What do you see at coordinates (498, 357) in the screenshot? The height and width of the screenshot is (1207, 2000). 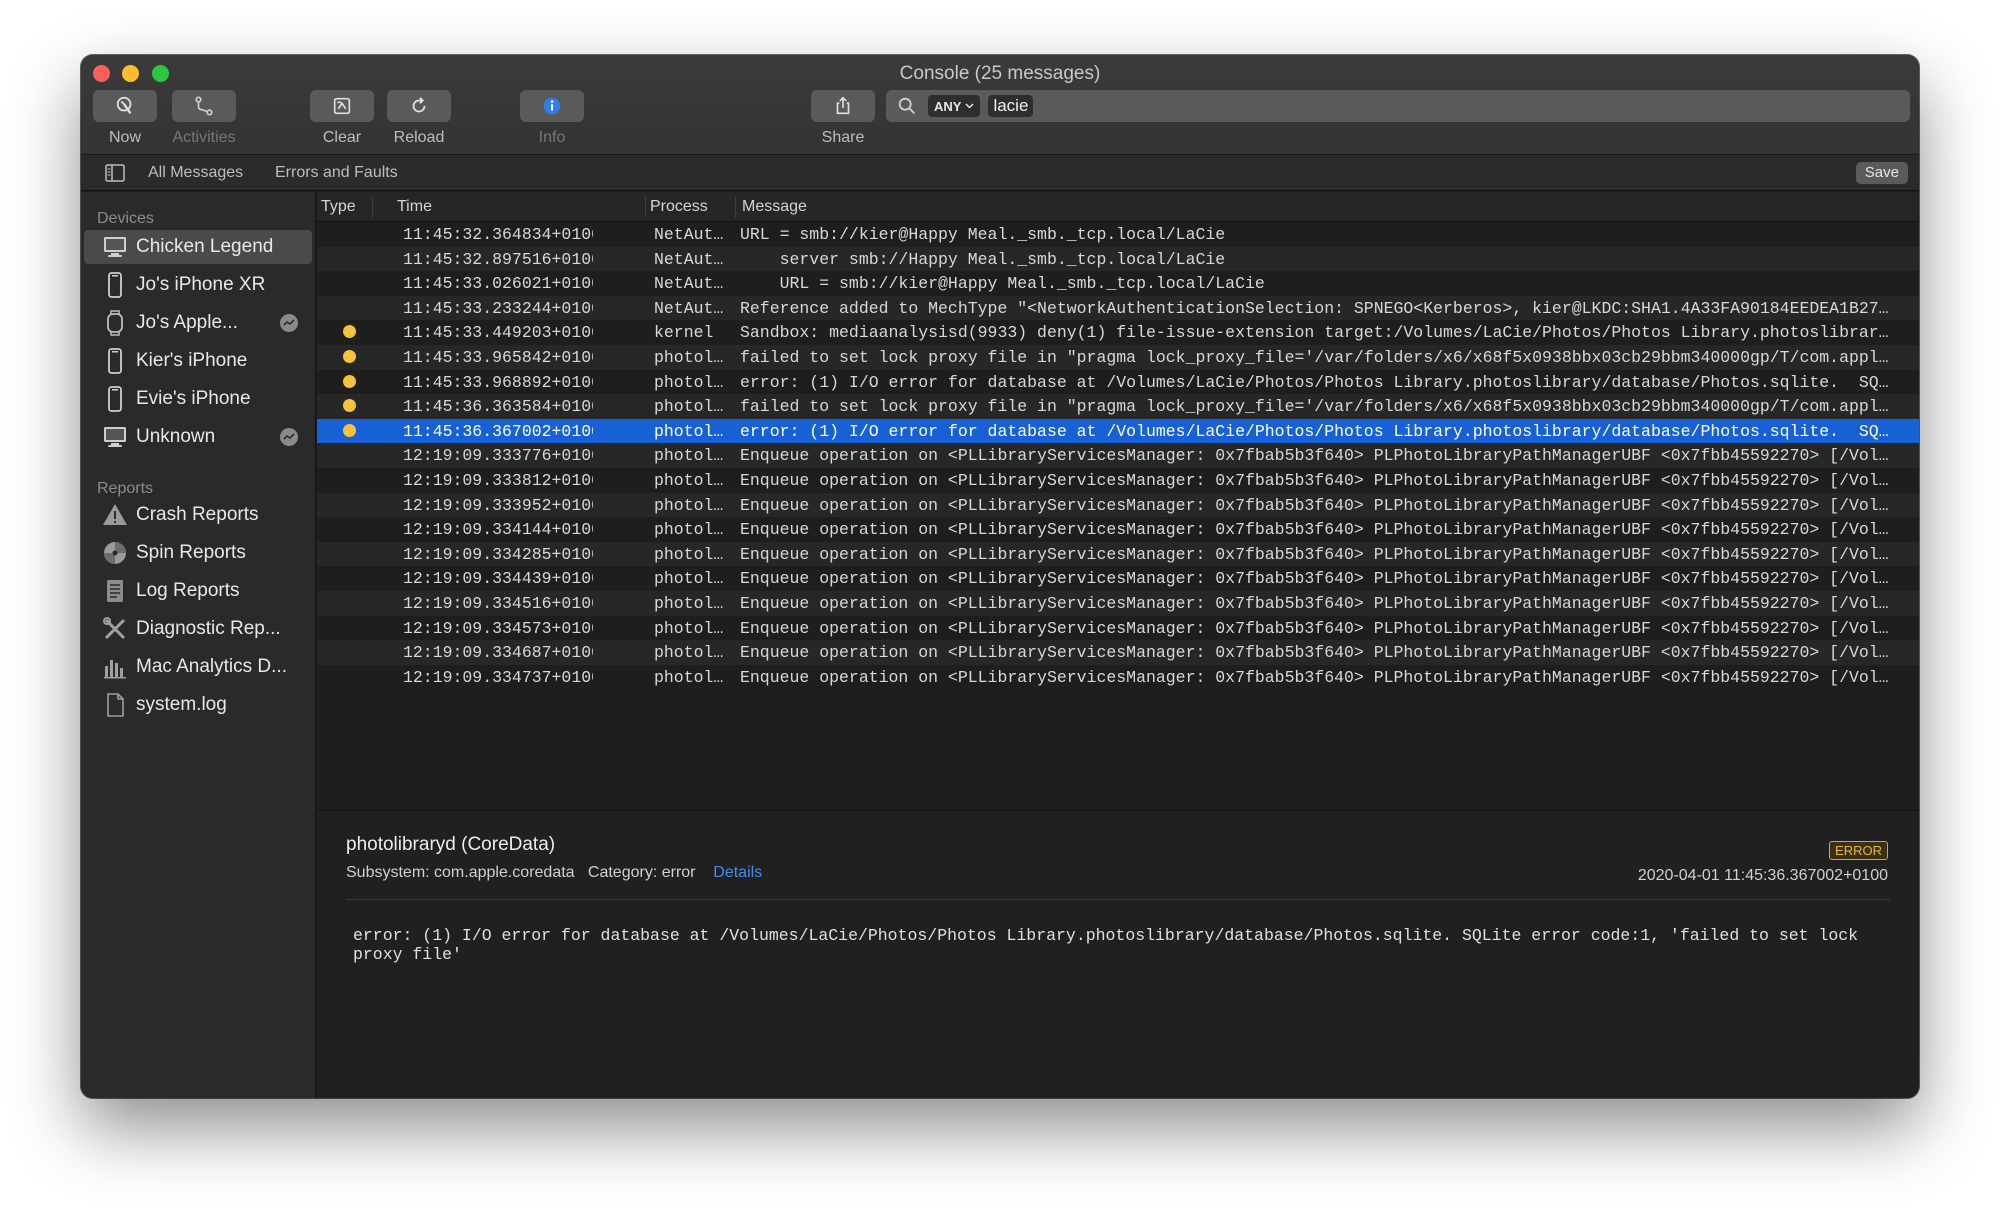 I see `row-time: 11:45:33.965842+0100` at bounding box center [498, 357].